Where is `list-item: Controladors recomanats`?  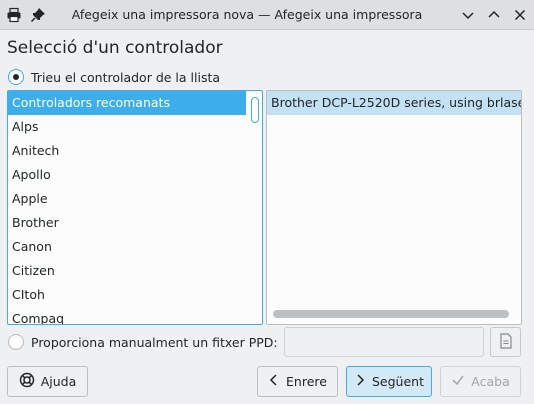
list-item: Controladors recomanats is located at coordinates (127, 103).